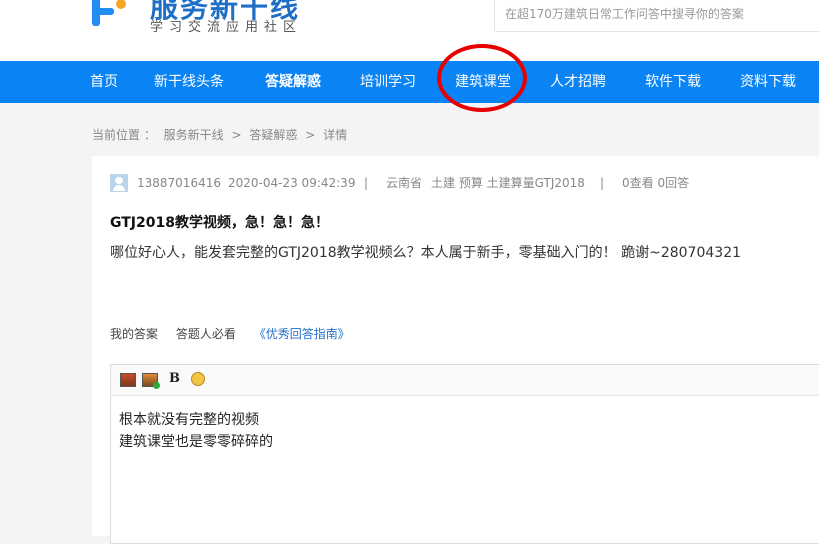  I want to click on nav-item-jobs: 人才招聘, so click(578, 82).